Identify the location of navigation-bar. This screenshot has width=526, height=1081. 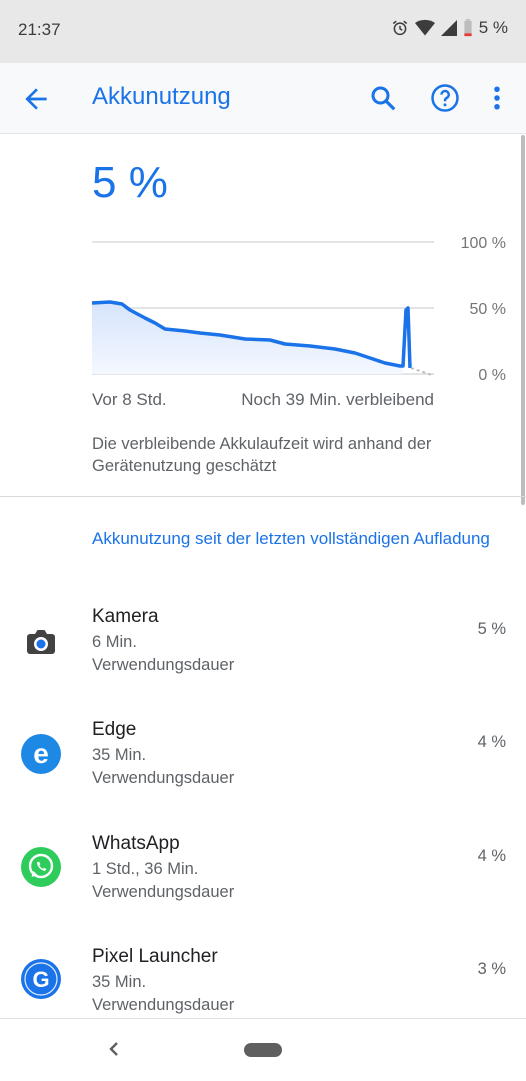
(263, 1049).